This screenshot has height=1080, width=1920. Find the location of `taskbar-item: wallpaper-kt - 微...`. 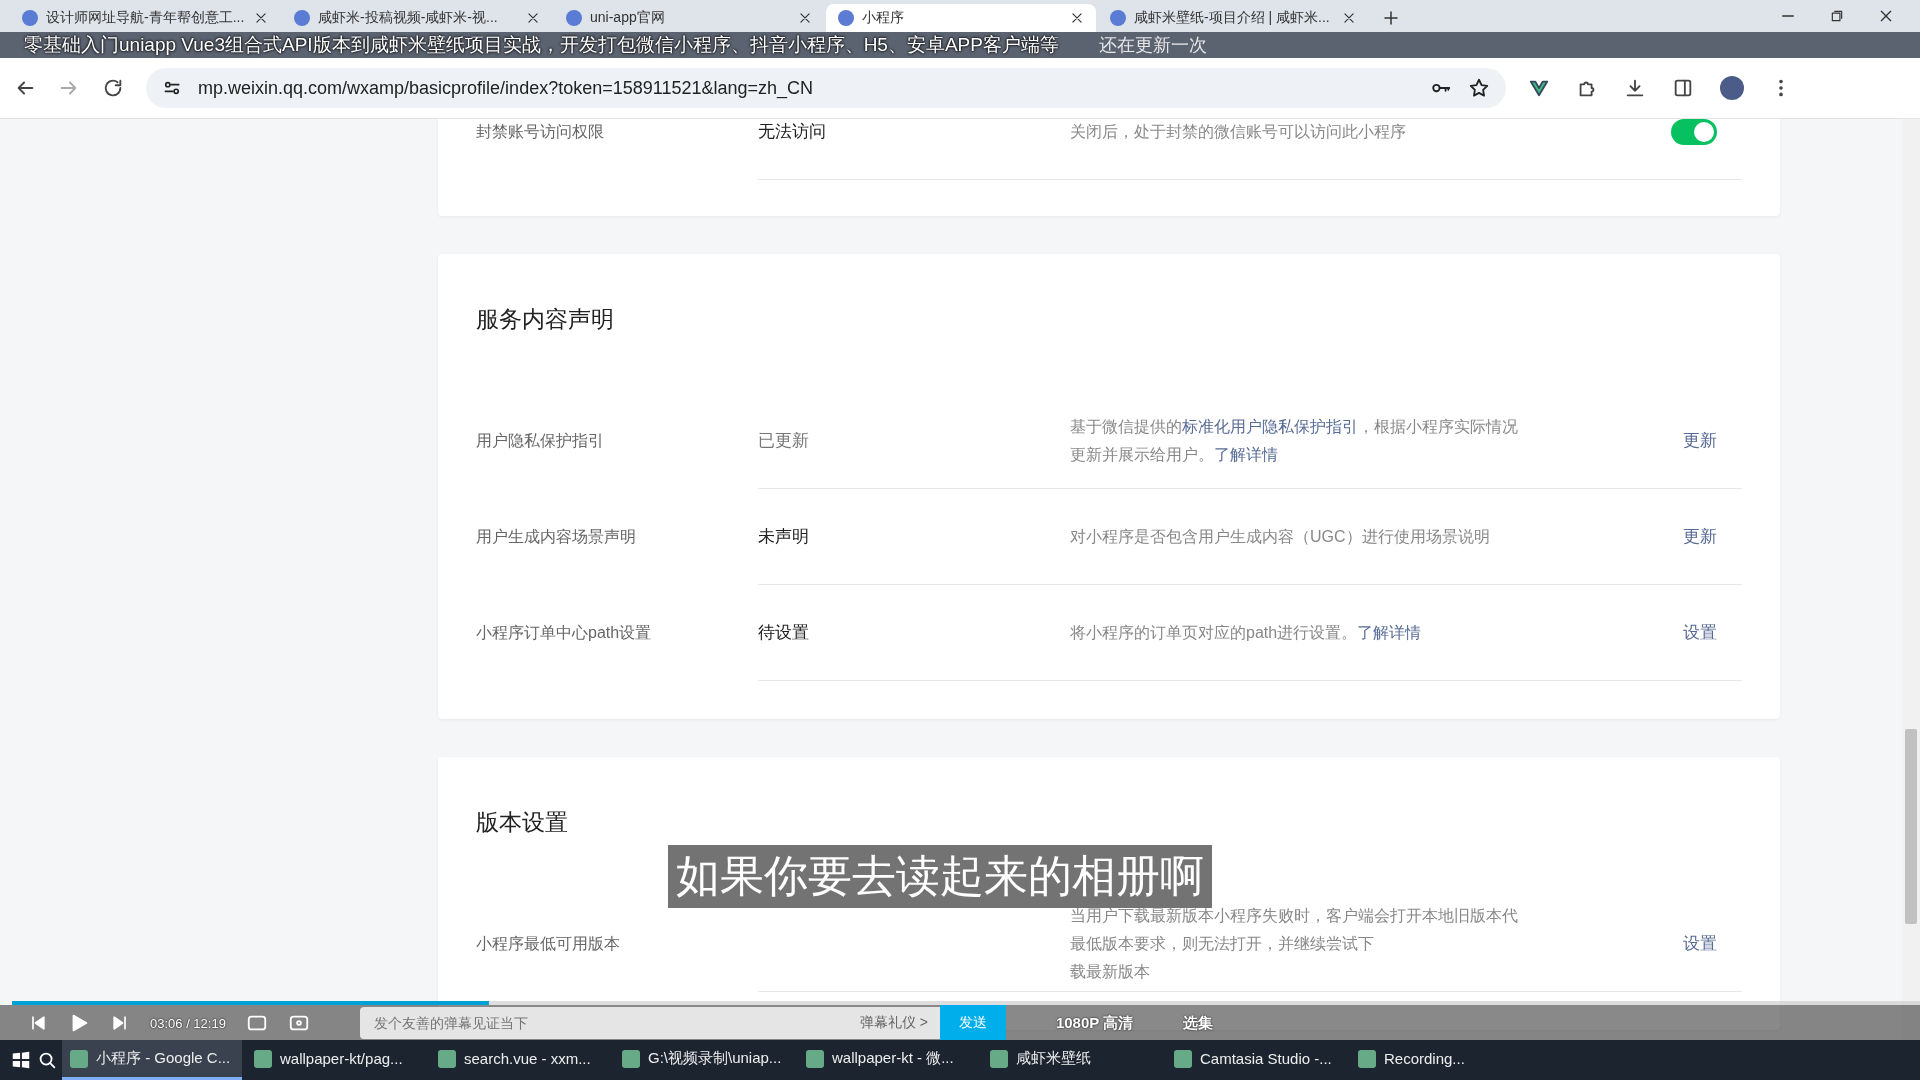

taskbar-item: wallpaper-kt - 微... is located at coordinates (888, 1060).